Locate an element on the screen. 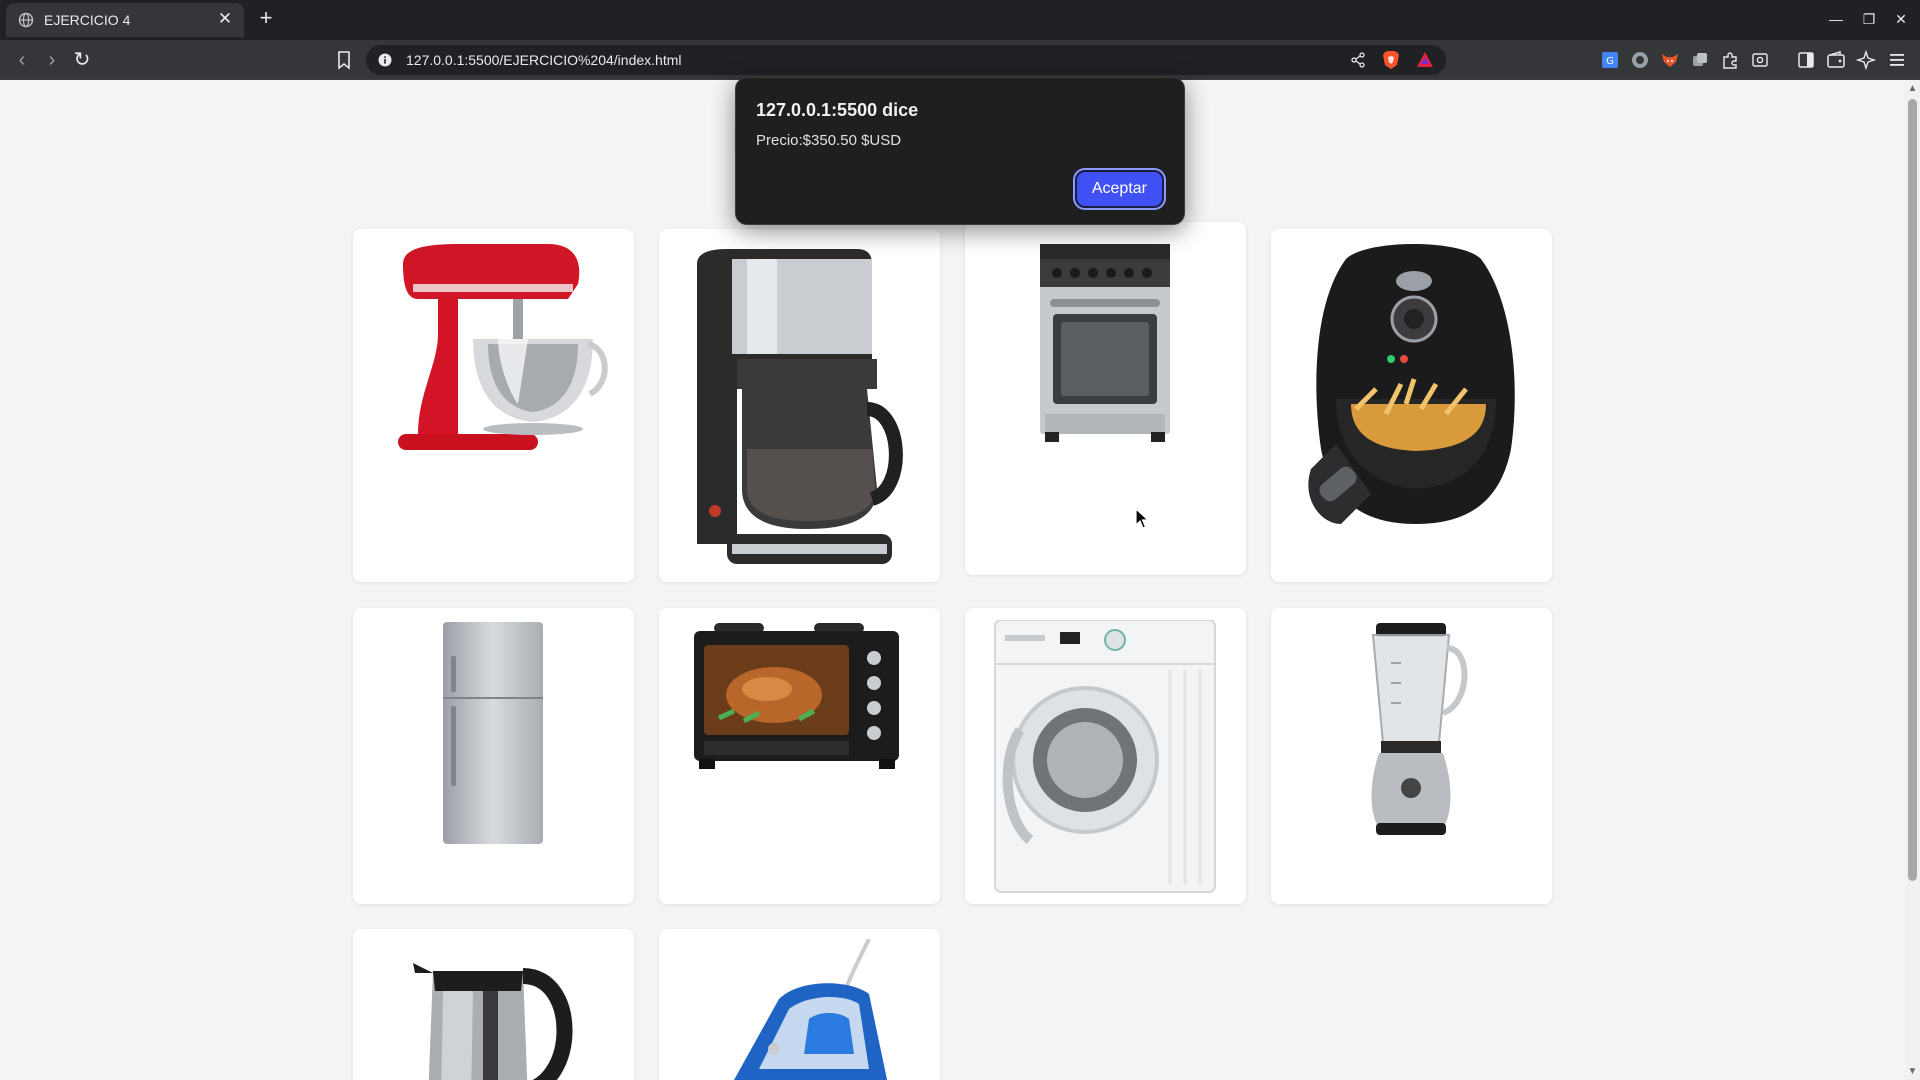 This screenshot has width=1920, height=1080. toaster-oven-icon is located at coordinates (796, 696).